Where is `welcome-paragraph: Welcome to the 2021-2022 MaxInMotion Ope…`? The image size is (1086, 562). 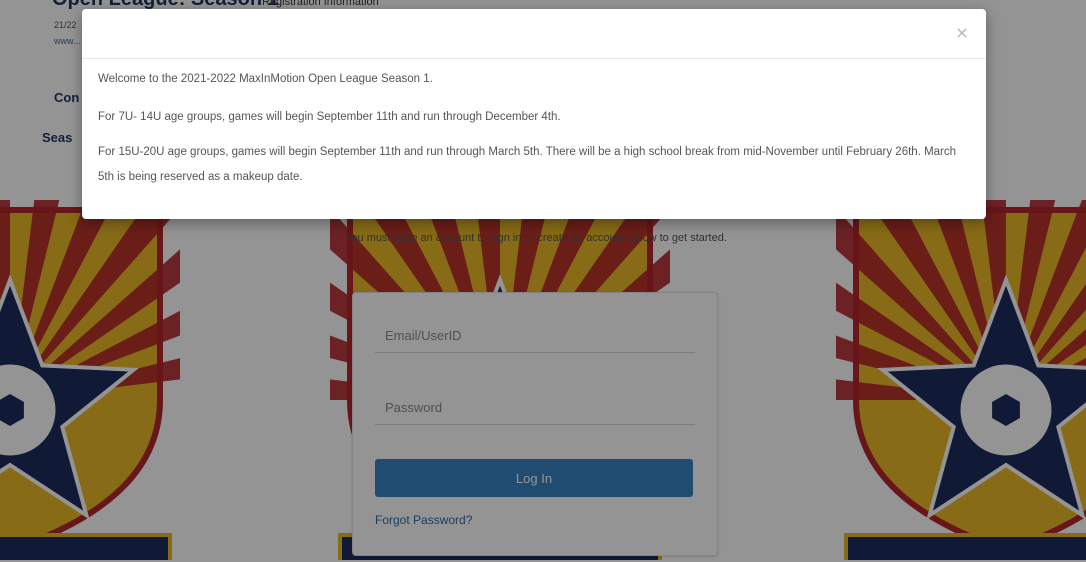 welcome-paragraph: Welcome to the 2021-2022 MaxInMotion Ope… is located at coordinates (265, 79).